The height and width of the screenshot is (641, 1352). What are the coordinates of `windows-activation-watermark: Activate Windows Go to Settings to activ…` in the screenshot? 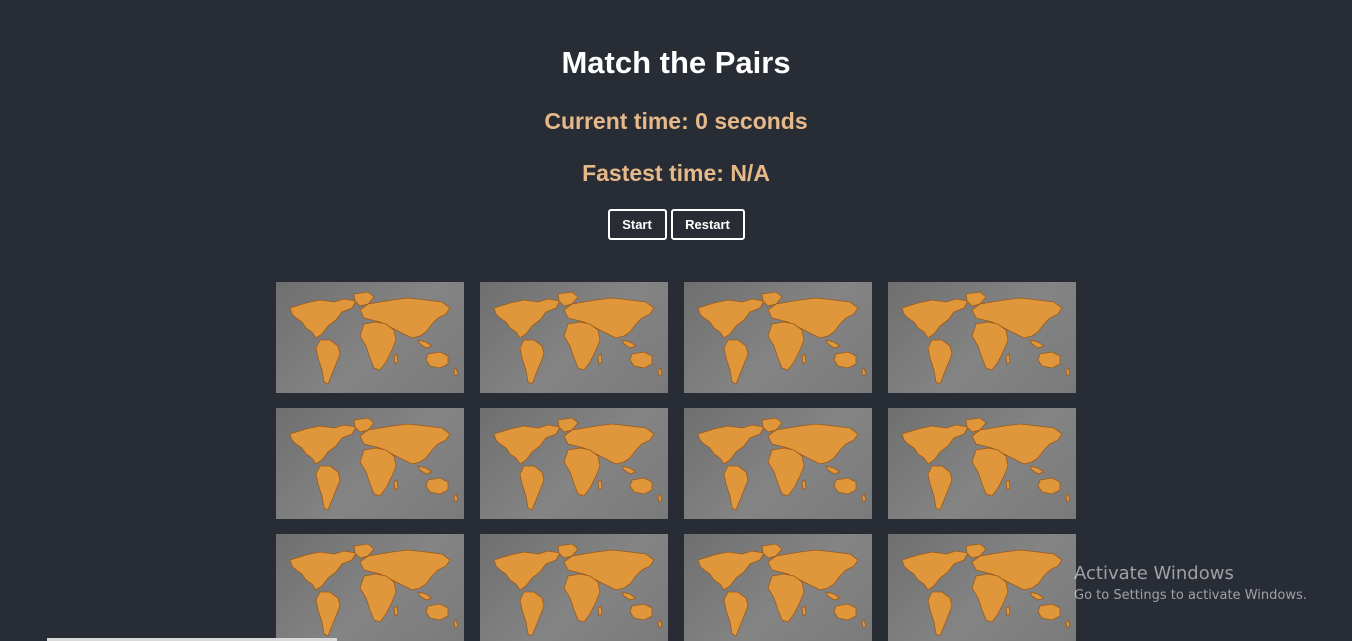 It's located at (1190, 584).